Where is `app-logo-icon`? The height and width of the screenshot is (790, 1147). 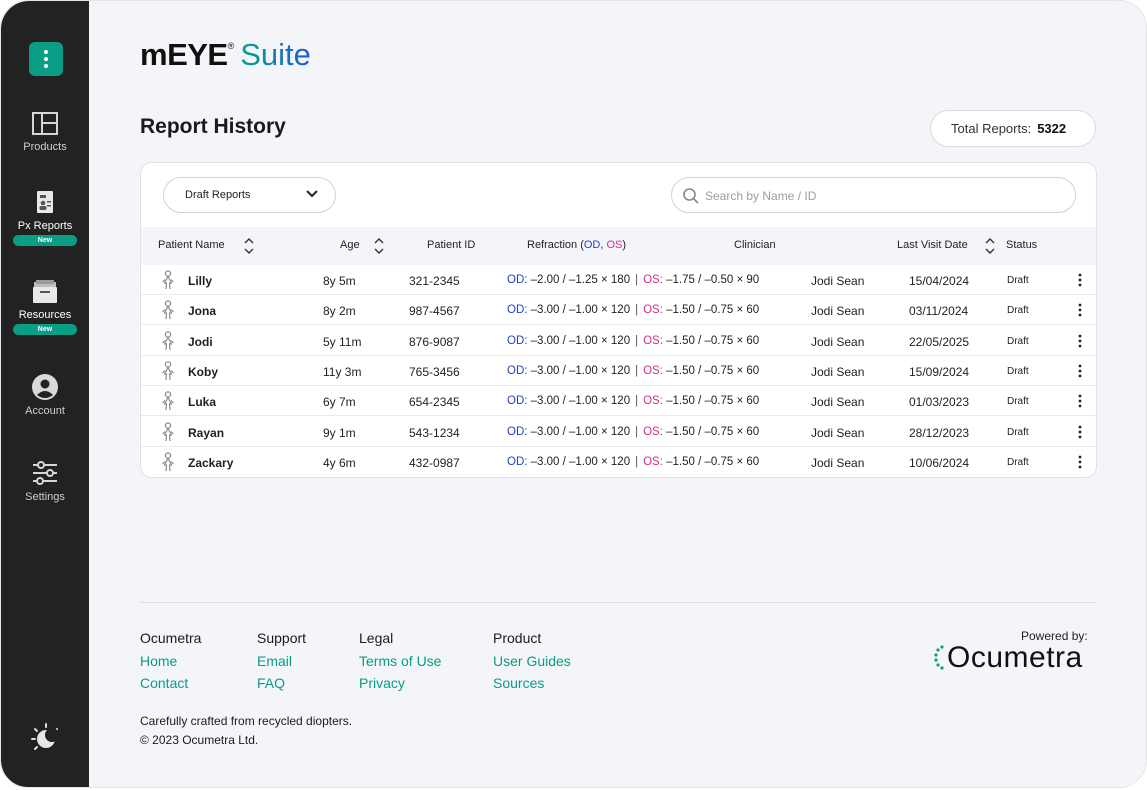
app-logo-icon is located at coordinates (46, 59).